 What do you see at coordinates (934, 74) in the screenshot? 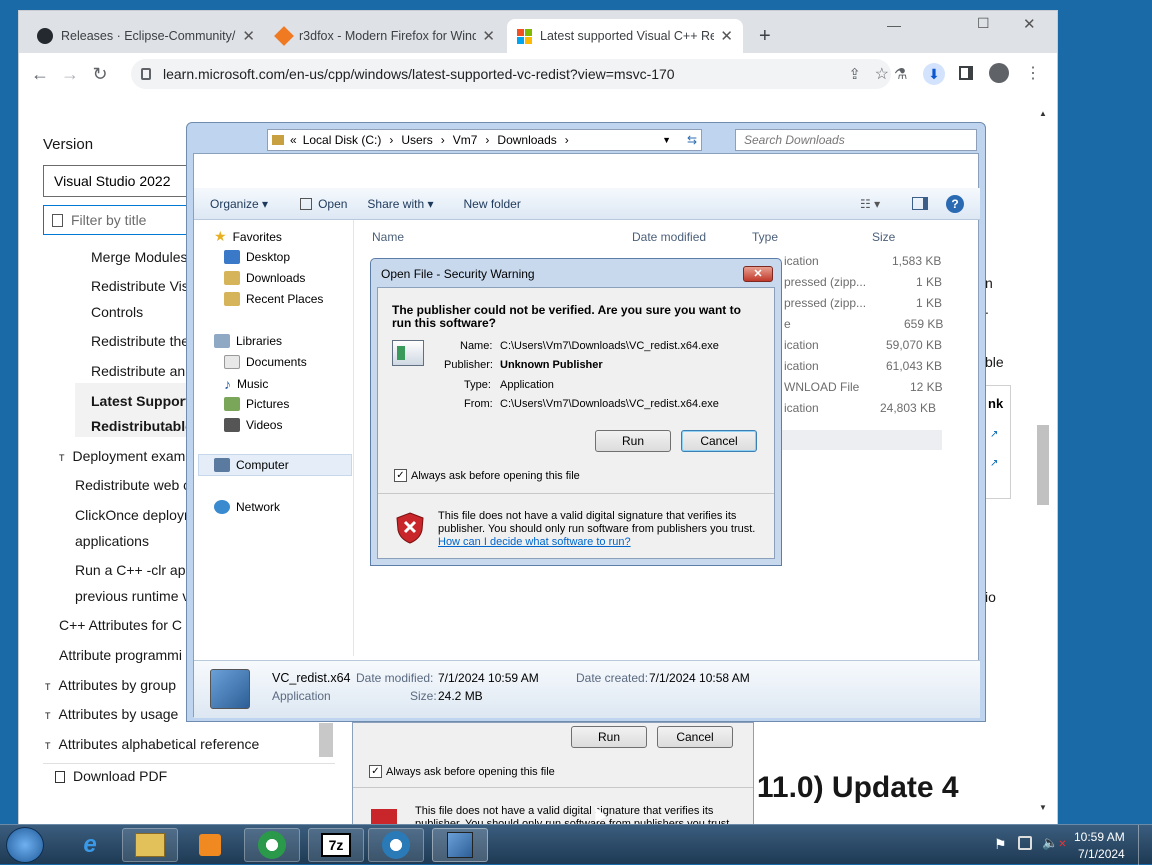
I see `download-icon: ⬇` at bounding box center [934, 74].